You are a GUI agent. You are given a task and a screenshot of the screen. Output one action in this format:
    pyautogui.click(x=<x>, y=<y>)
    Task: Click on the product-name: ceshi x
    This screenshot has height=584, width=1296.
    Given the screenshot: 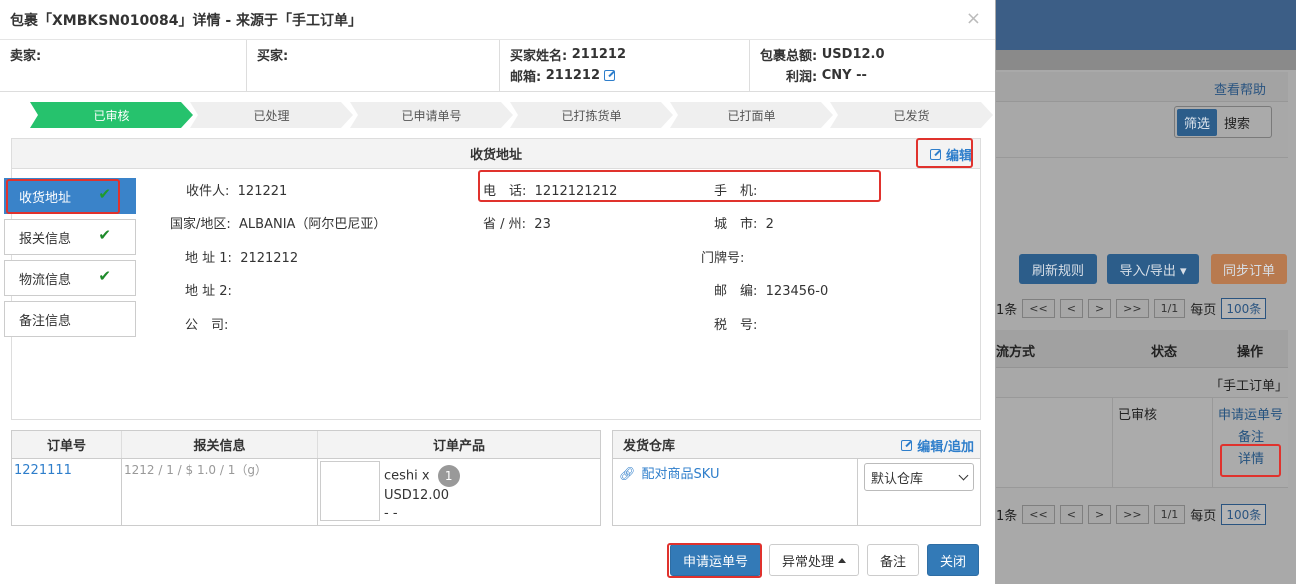 What is the action you would take?
    pyautogui.click(x=407, y=476)
    